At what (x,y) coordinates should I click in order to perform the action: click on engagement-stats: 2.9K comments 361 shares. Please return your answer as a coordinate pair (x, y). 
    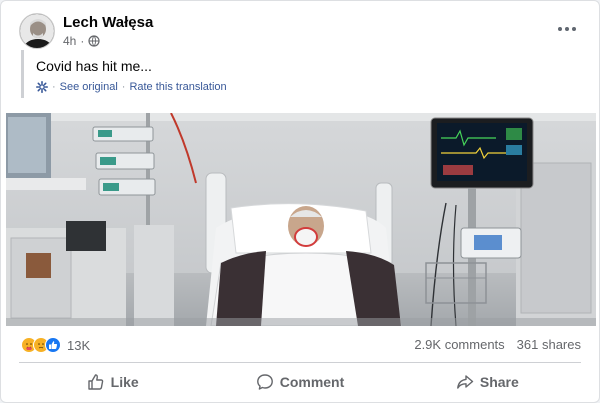
    Looking at the image, I should click on (497, 344).